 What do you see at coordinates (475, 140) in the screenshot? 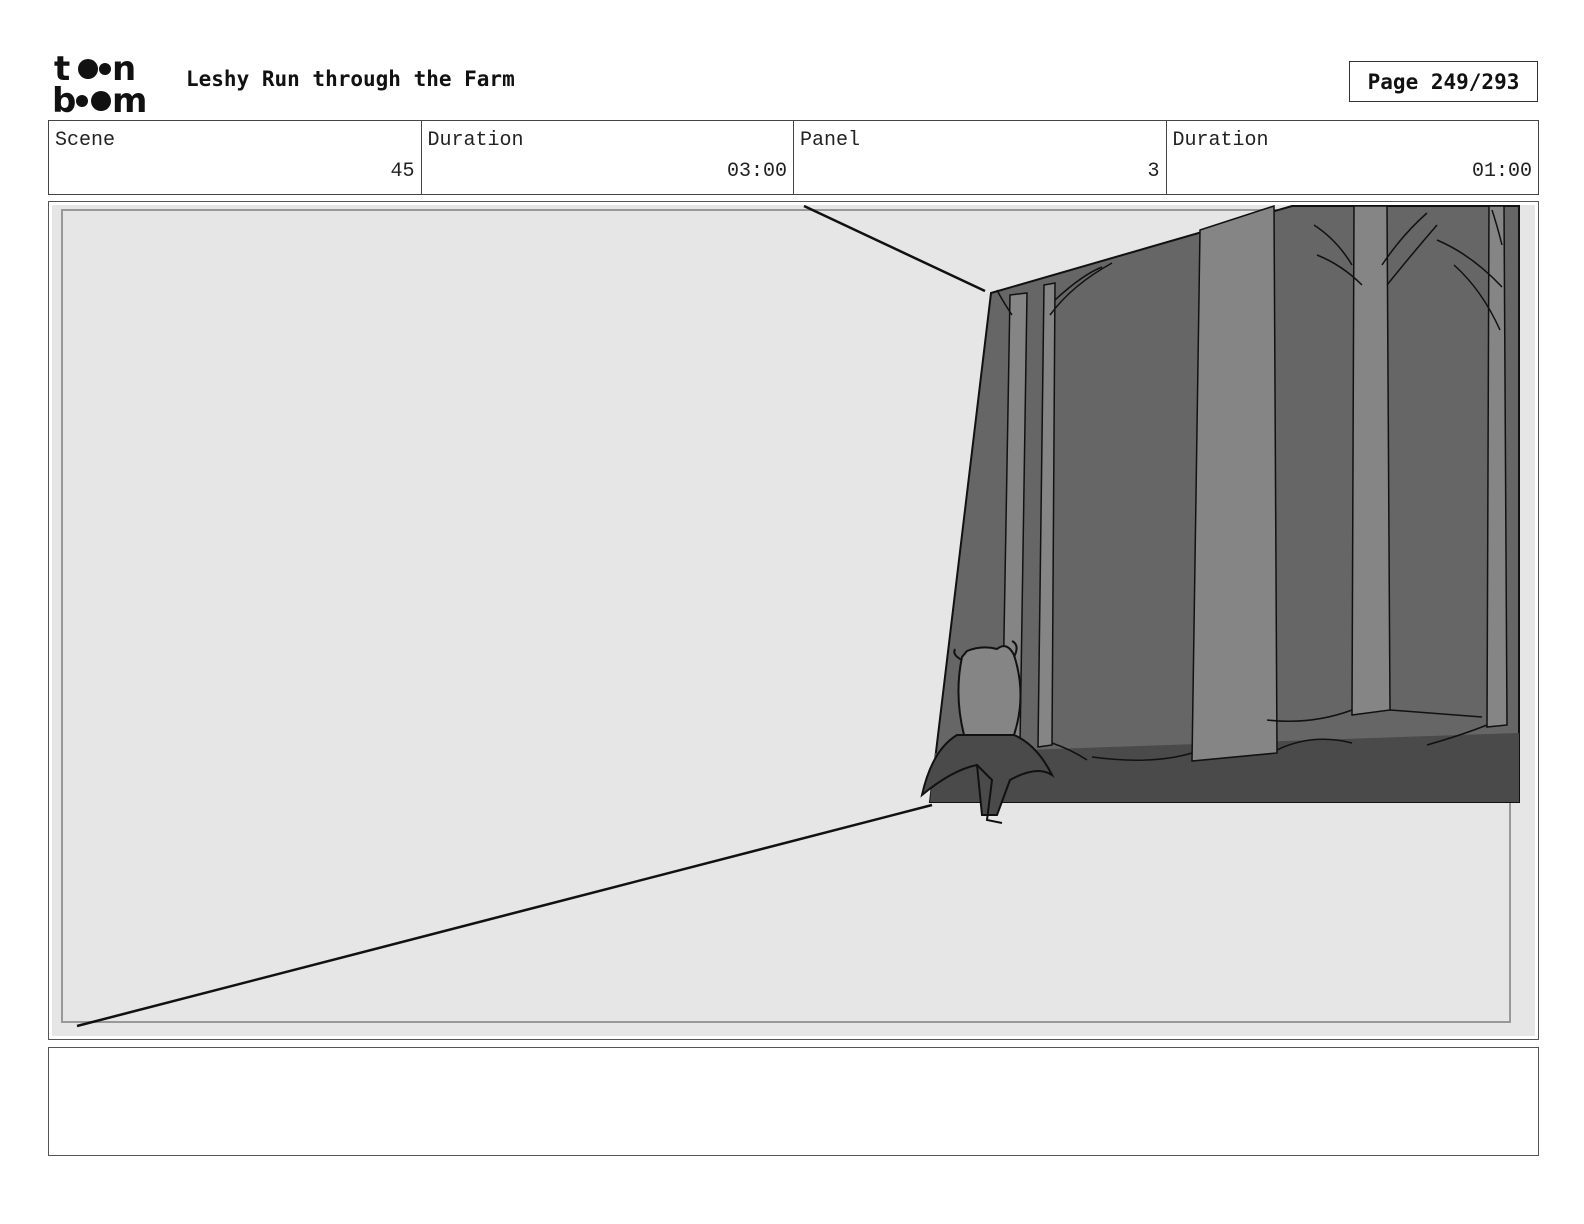
I see `scene-duration-label: Duration` at bounding box center [475, 140].